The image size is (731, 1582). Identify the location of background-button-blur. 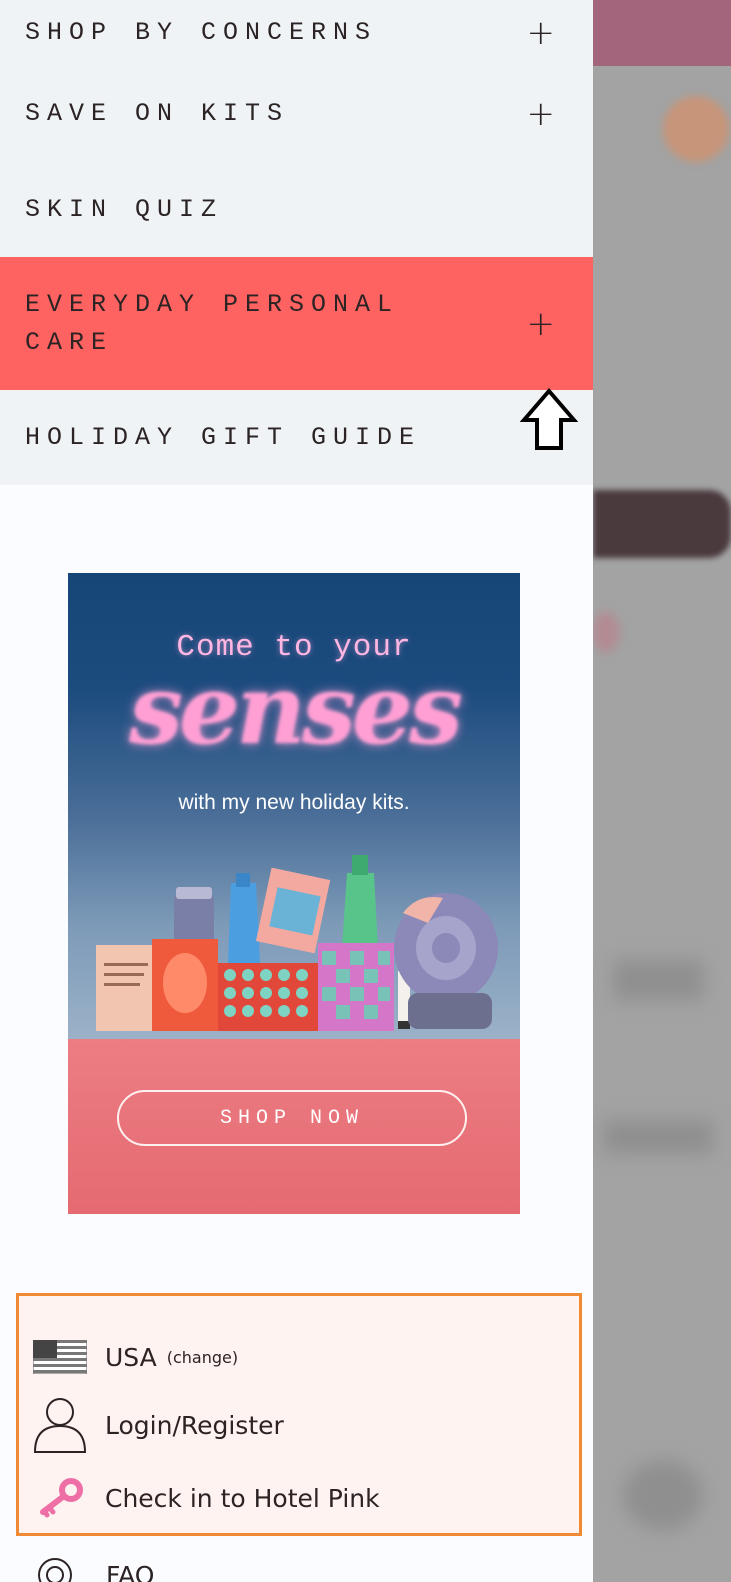
(662, 524).